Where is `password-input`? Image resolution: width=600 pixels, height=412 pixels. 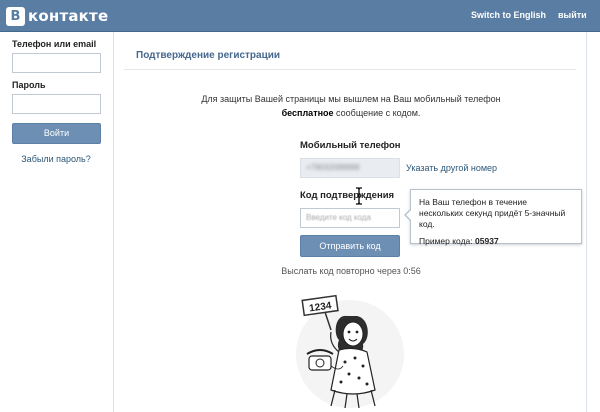
password-input is located at coordinates (56, 104).